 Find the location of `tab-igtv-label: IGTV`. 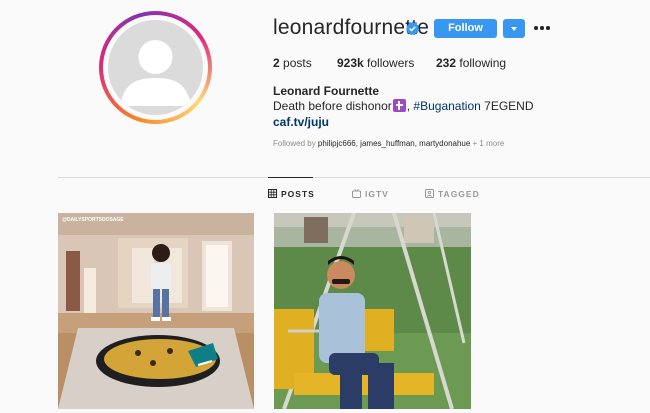

tab-igtv-label: IGTV is located at coordinates (377, 194).